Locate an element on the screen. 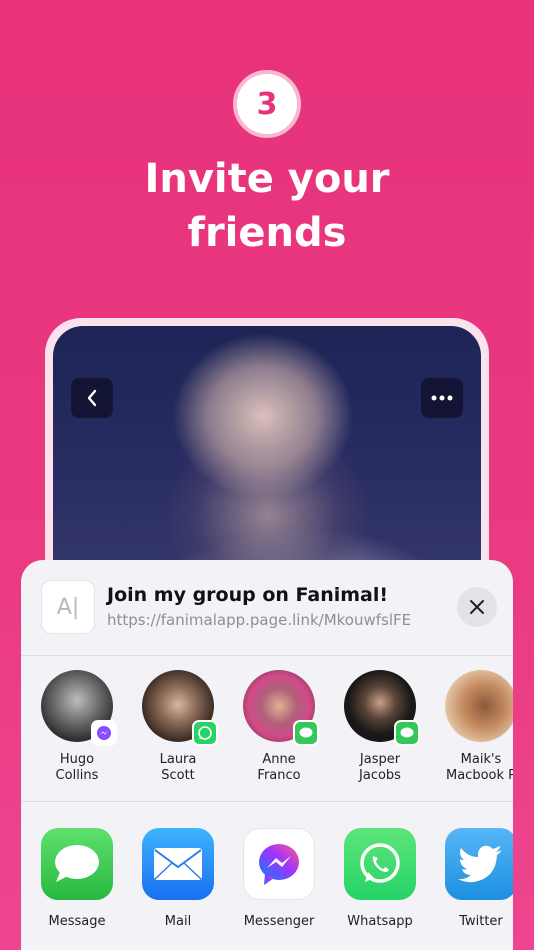  share-link: https://fanimalapp.page.link/MkouwfslFE is located at coordinates (259, 620).